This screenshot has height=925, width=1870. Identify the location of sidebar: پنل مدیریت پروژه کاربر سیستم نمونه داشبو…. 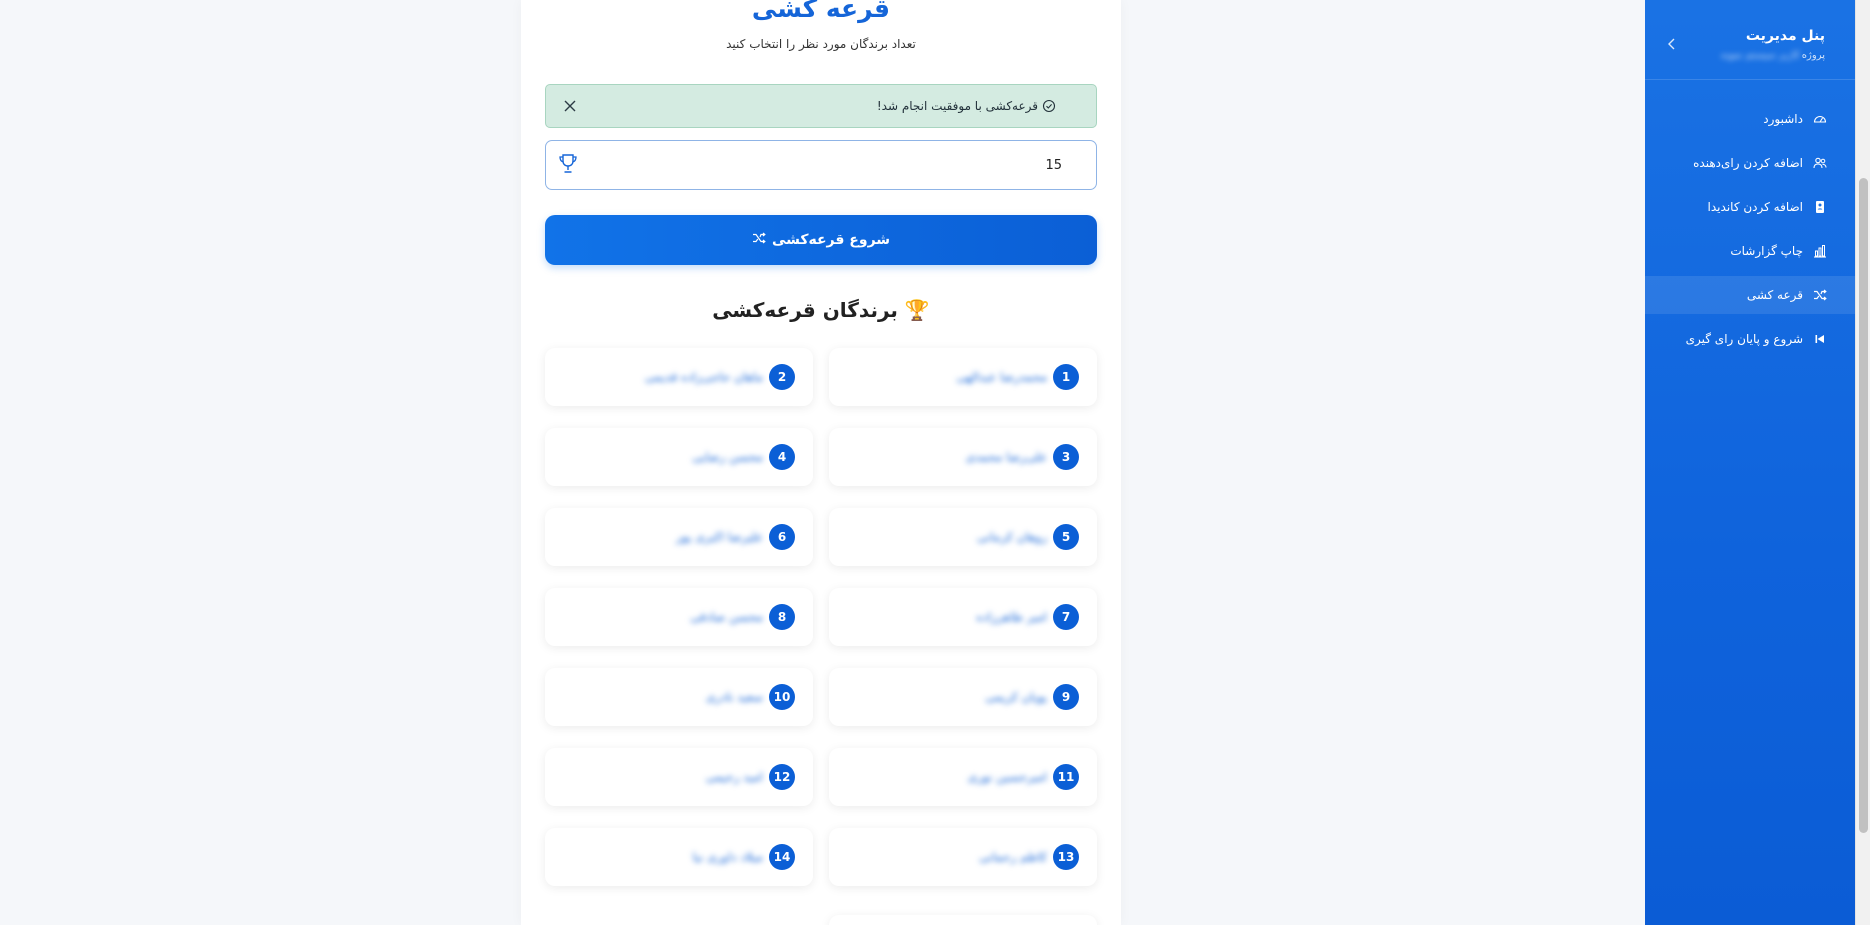
(1750, 462).